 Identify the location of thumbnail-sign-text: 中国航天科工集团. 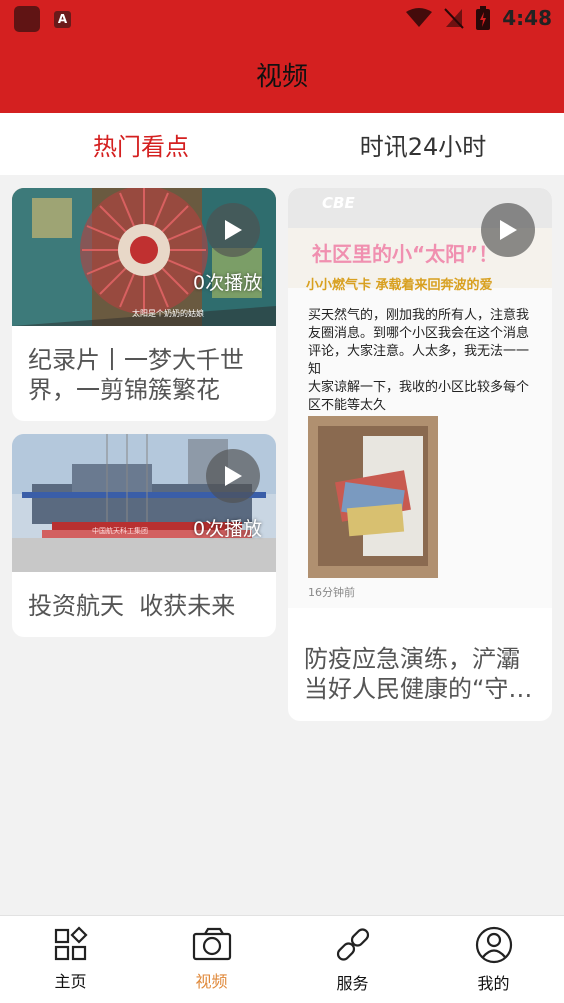
(120, 530).